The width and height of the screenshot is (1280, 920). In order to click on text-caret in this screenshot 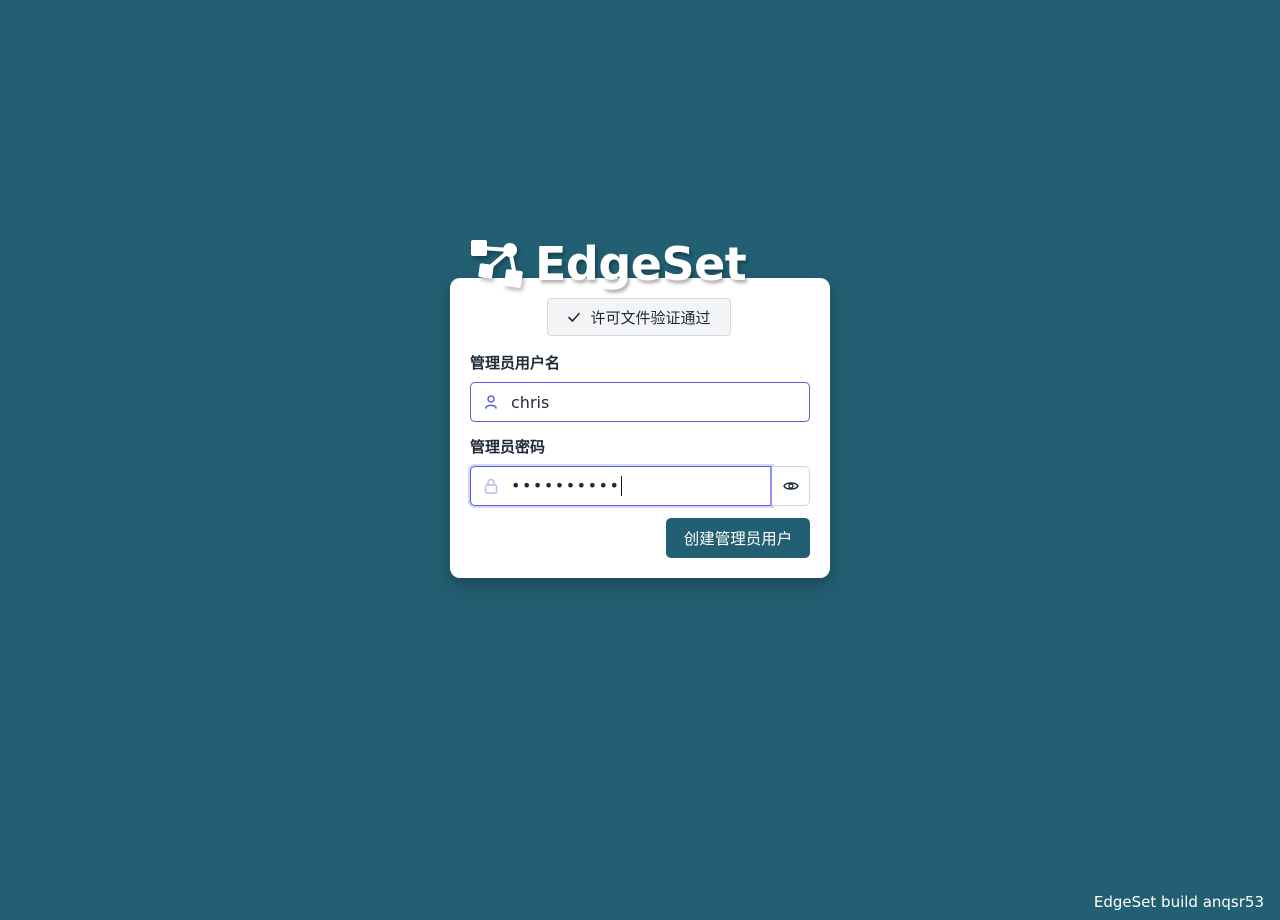, I will do `click(622, 486)`.